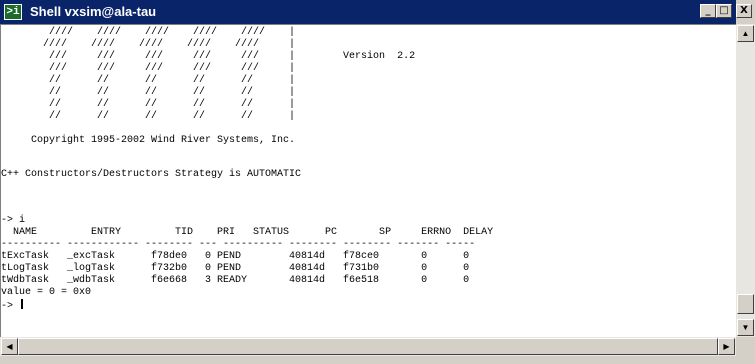 This screenshot has width=755, height=364. What do you see at coordinates (724, 11) in the screenshot?
I see `maximize-button: □` at bounding box center [724, 11].